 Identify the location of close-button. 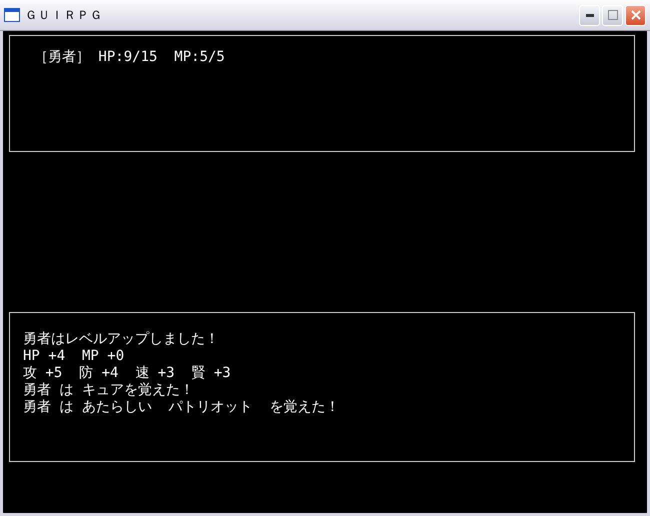
(635, 15).